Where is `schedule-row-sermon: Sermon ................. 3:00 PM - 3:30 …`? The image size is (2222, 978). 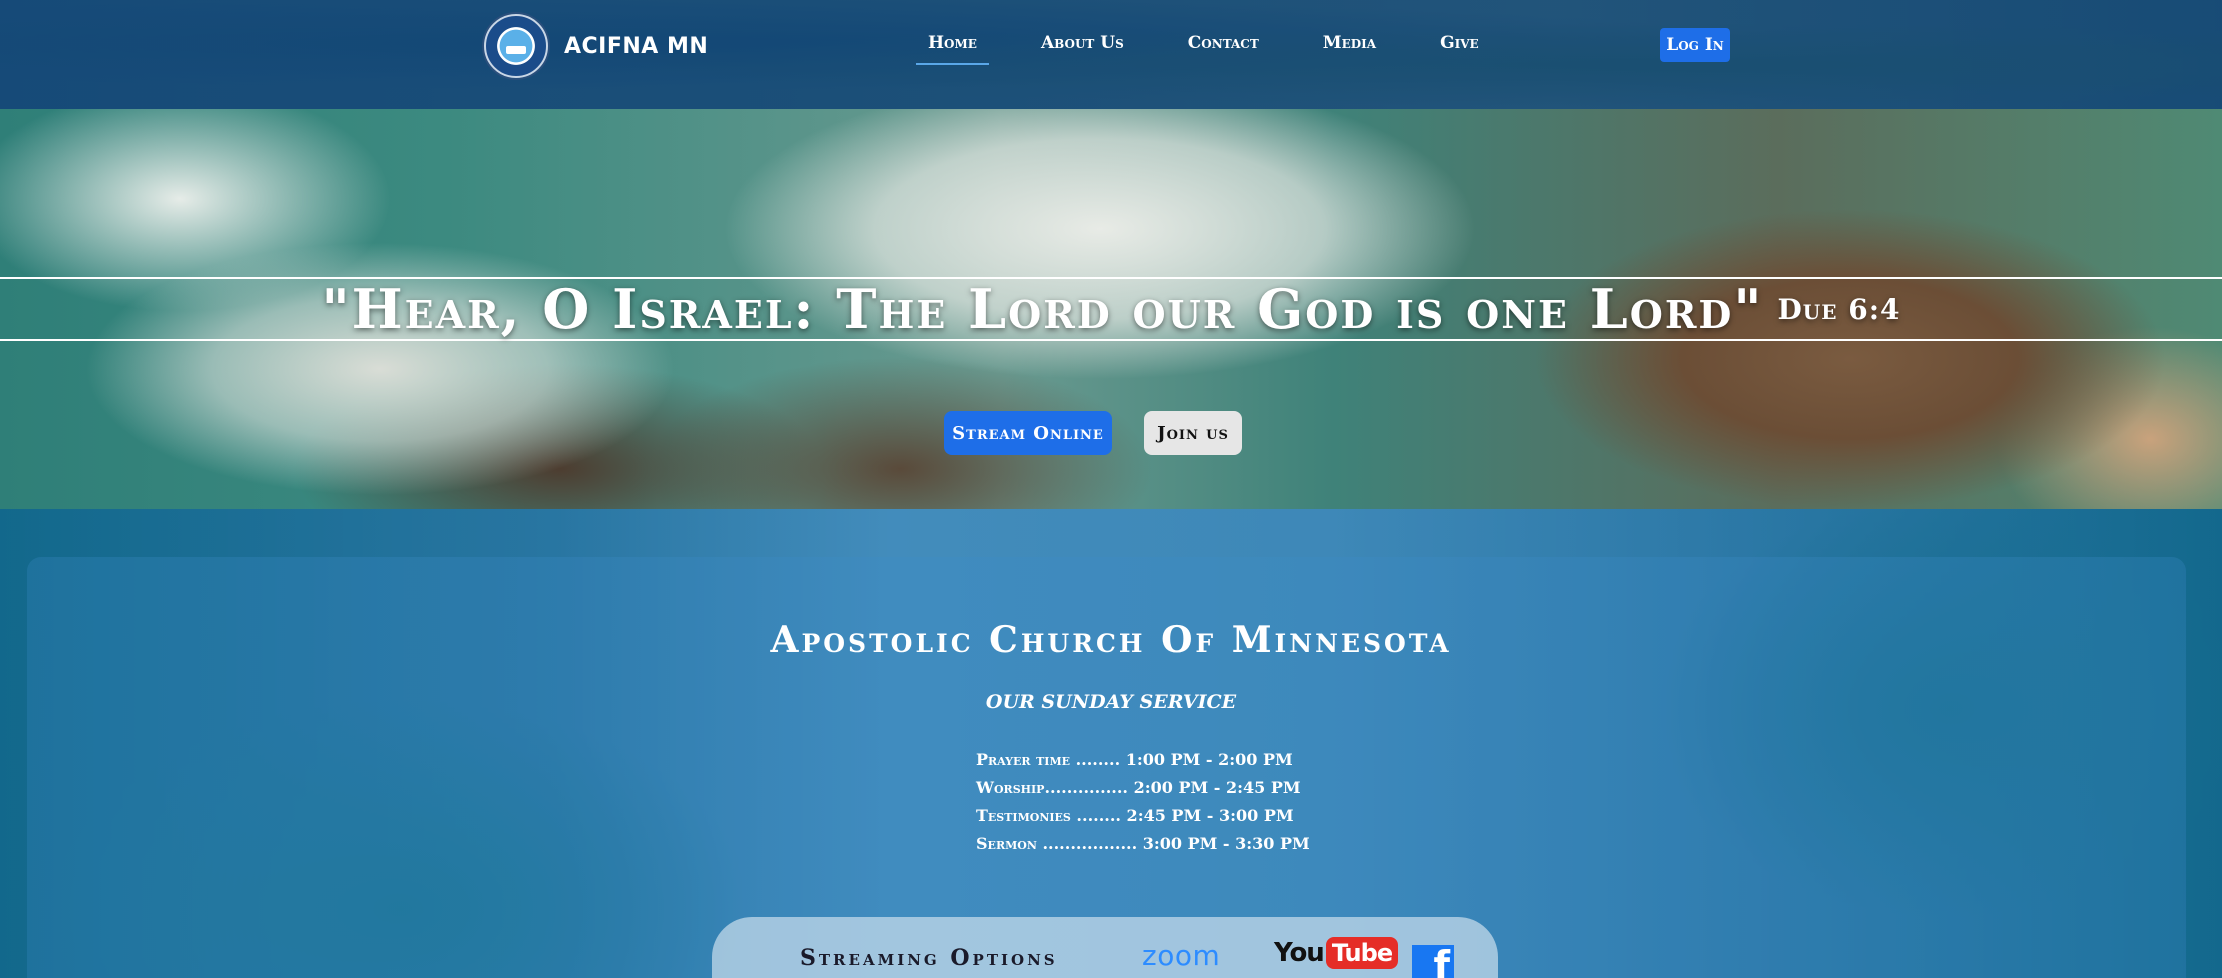 schedule-row-sermon: Sermon ................. 3:00 PM - 3:30 … is located at coordinates (1143, 843).